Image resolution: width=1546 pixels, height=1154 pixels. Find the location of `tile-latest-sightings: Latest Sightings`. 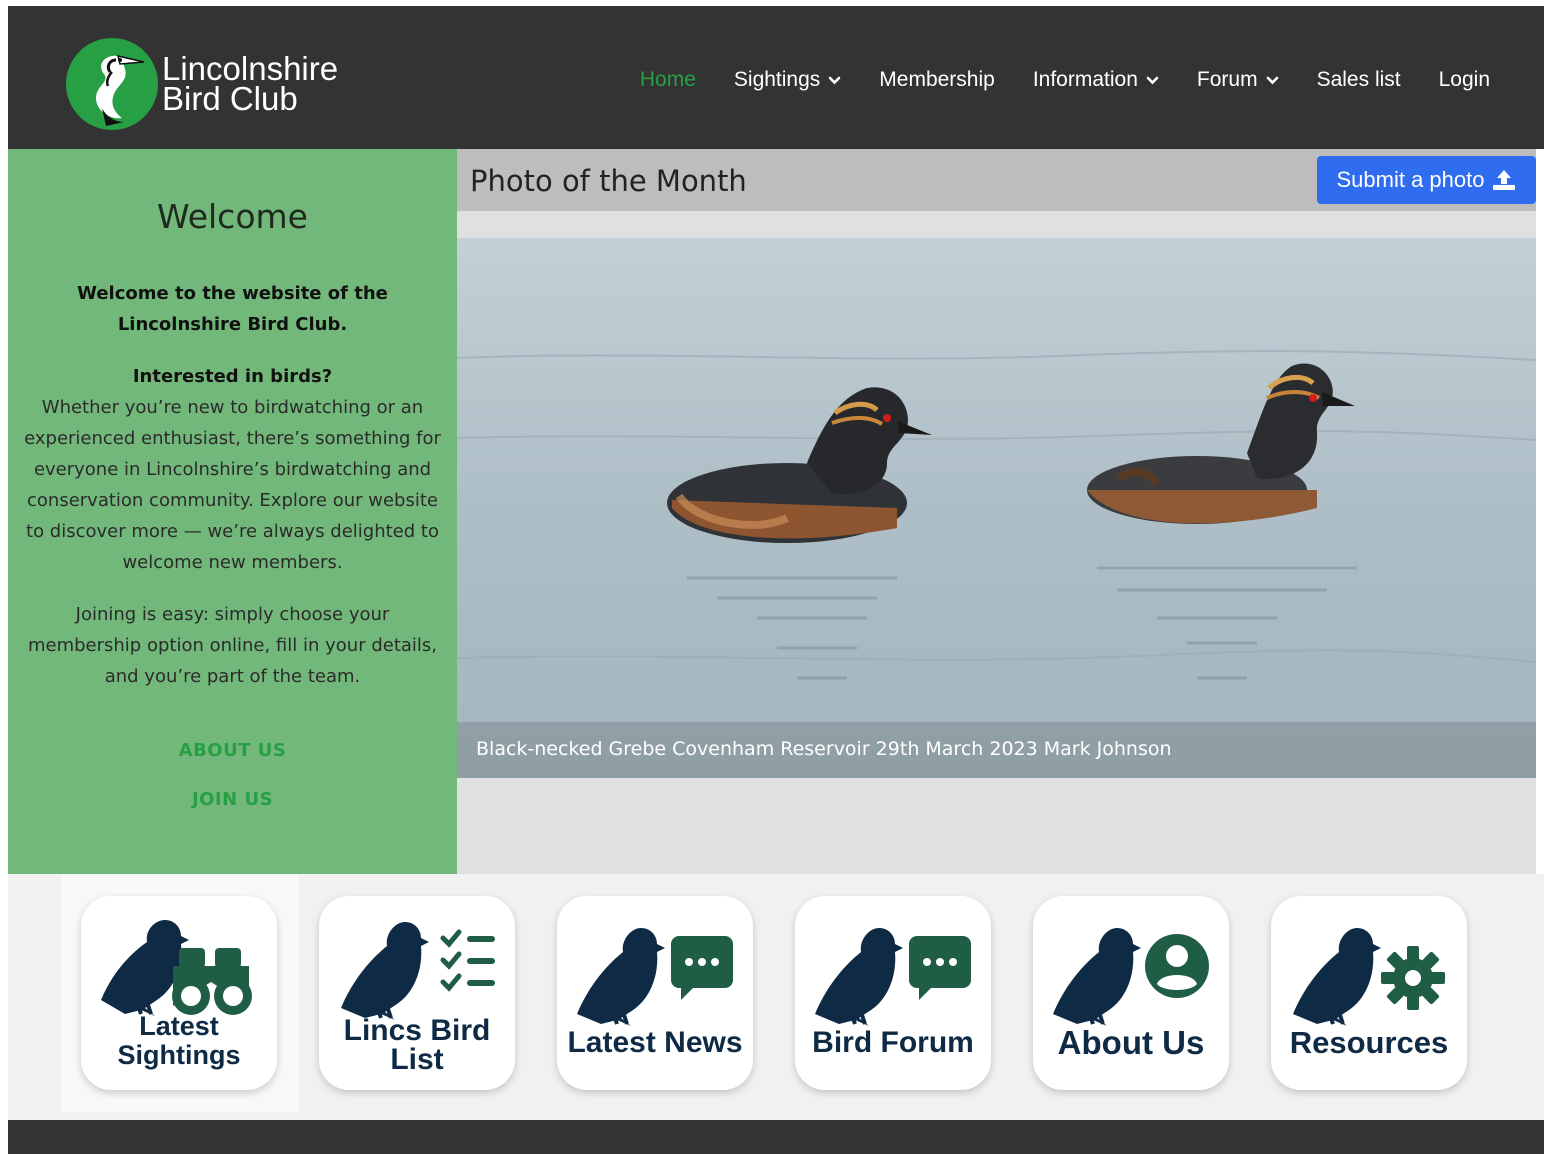

tile-latest-sightings: Latest Sightings is located at coordinates (179, 993).